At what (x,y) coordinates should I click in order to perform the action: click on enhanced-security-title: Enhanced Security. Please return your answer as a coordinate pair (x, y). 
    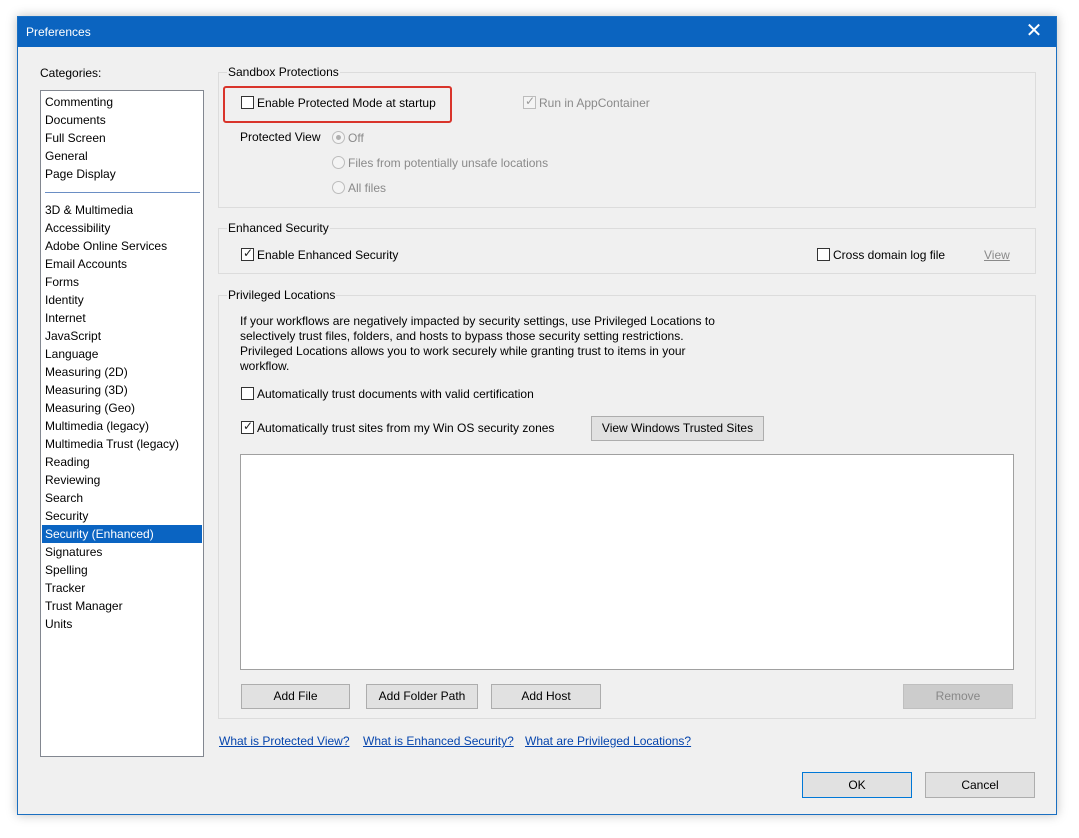
    Looking at the image, I should click on (278, 228).